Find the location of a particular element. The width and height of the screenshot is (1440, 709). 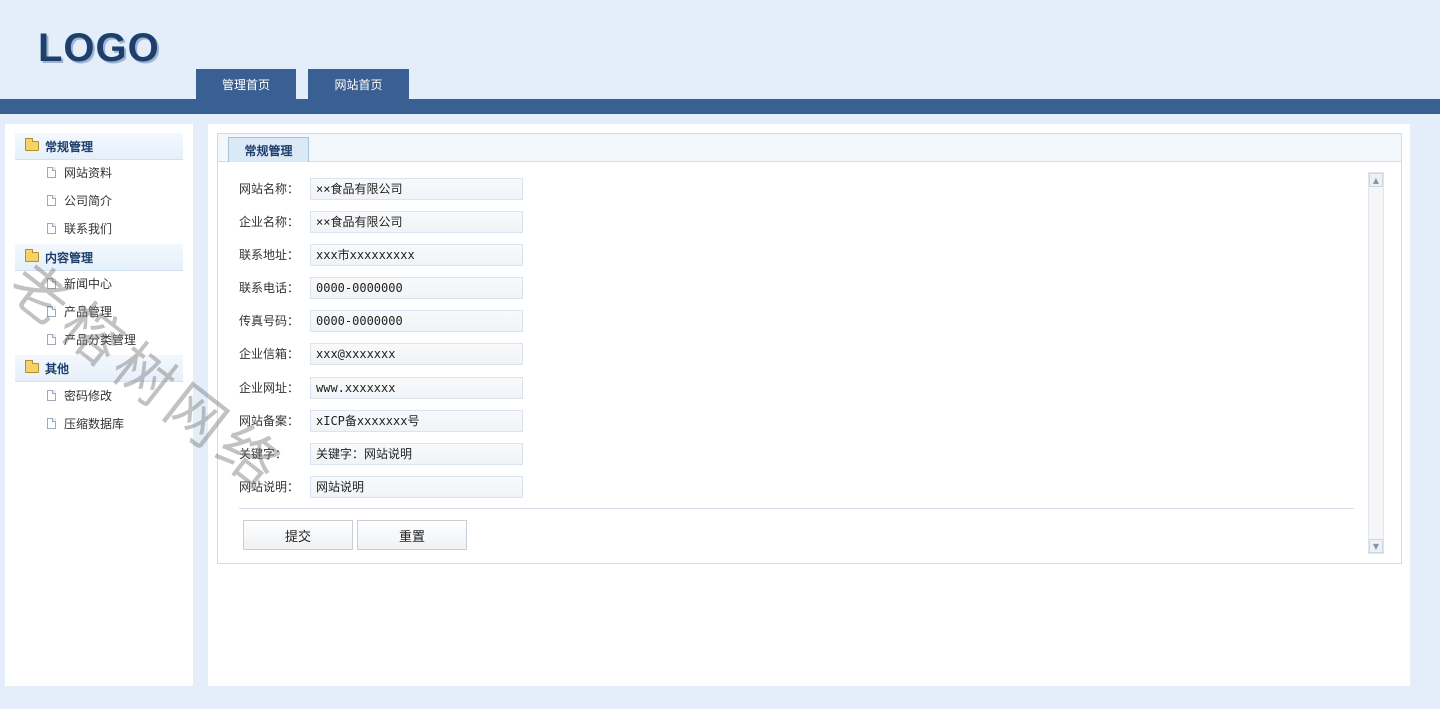

sidebar-group-content: 内容管理 is located at coordinates (99, 257).